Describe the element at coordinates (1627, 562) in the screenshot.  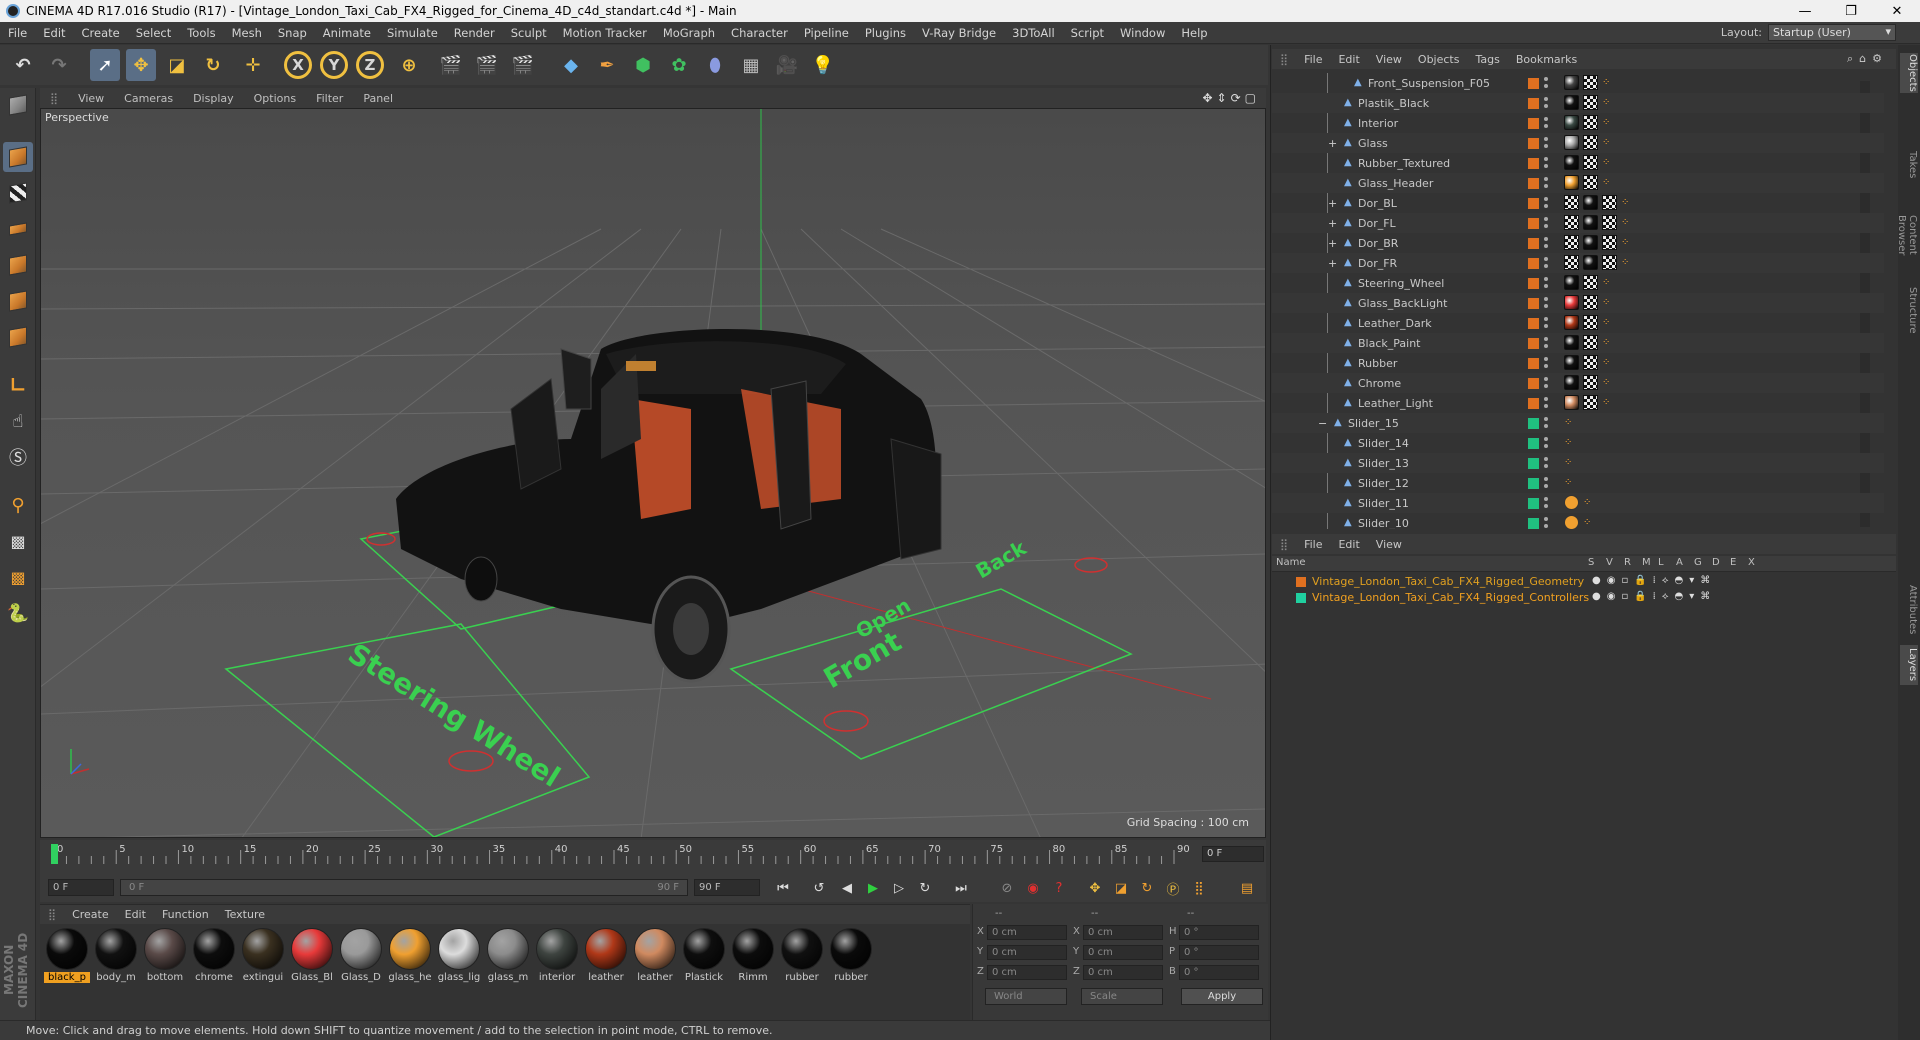
I see `layer-column-r: R` at that location.